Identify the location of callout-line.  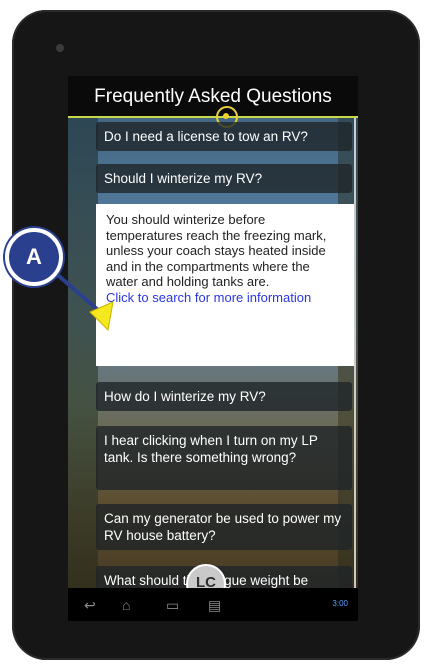
(75, 290).